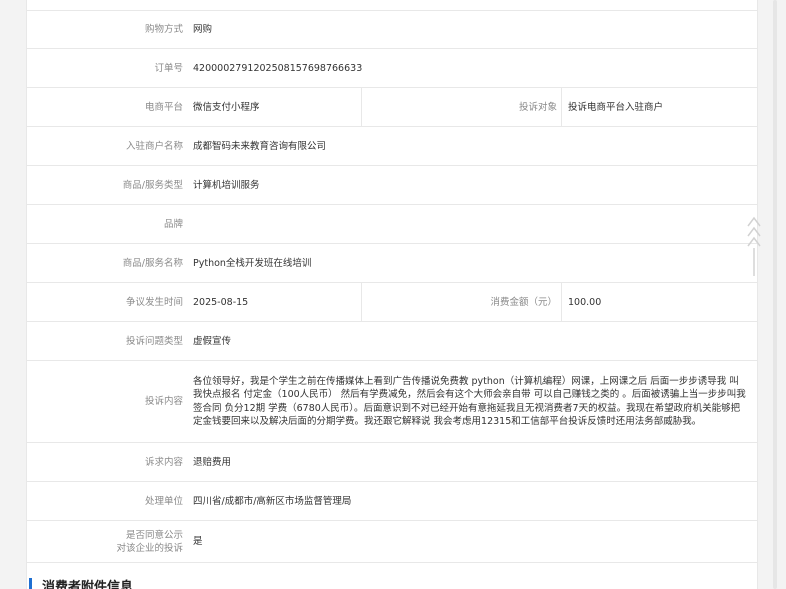  I want to click on row-product-name: 商品/服务名称 Python全栈开发班在线培训, so click(392, 263).